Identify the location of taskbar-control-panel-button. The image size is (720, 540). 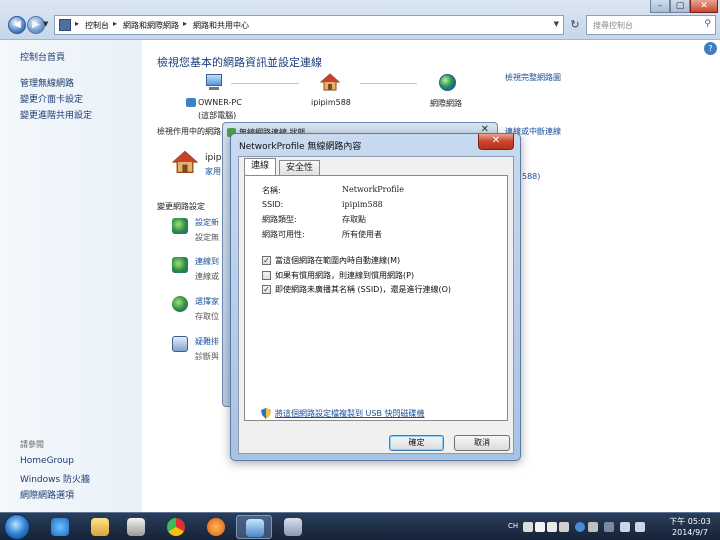
(254, 527).